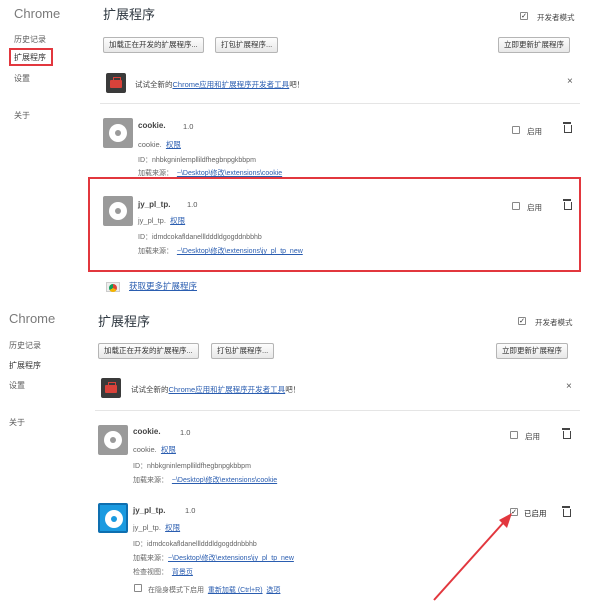  What do you see at coordinates (534, 45) in the screenshot?
I see `update-extensions-button: 立即更新扩展程序` at bounding box center [534, 45].